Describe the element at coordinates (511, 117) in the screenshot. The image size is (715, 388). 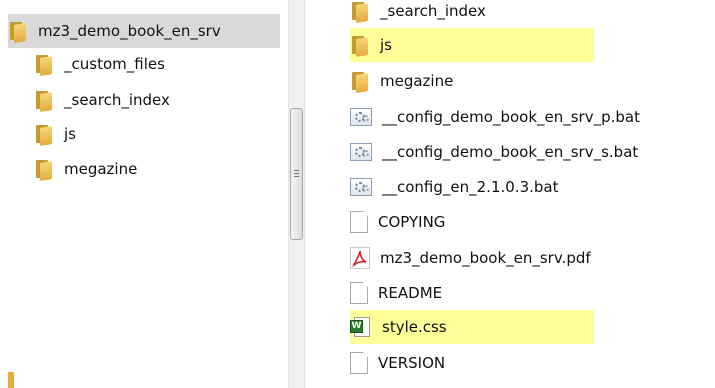
I see `file-item-label: __config_demo_book_en_srv_p.bat` at that location.